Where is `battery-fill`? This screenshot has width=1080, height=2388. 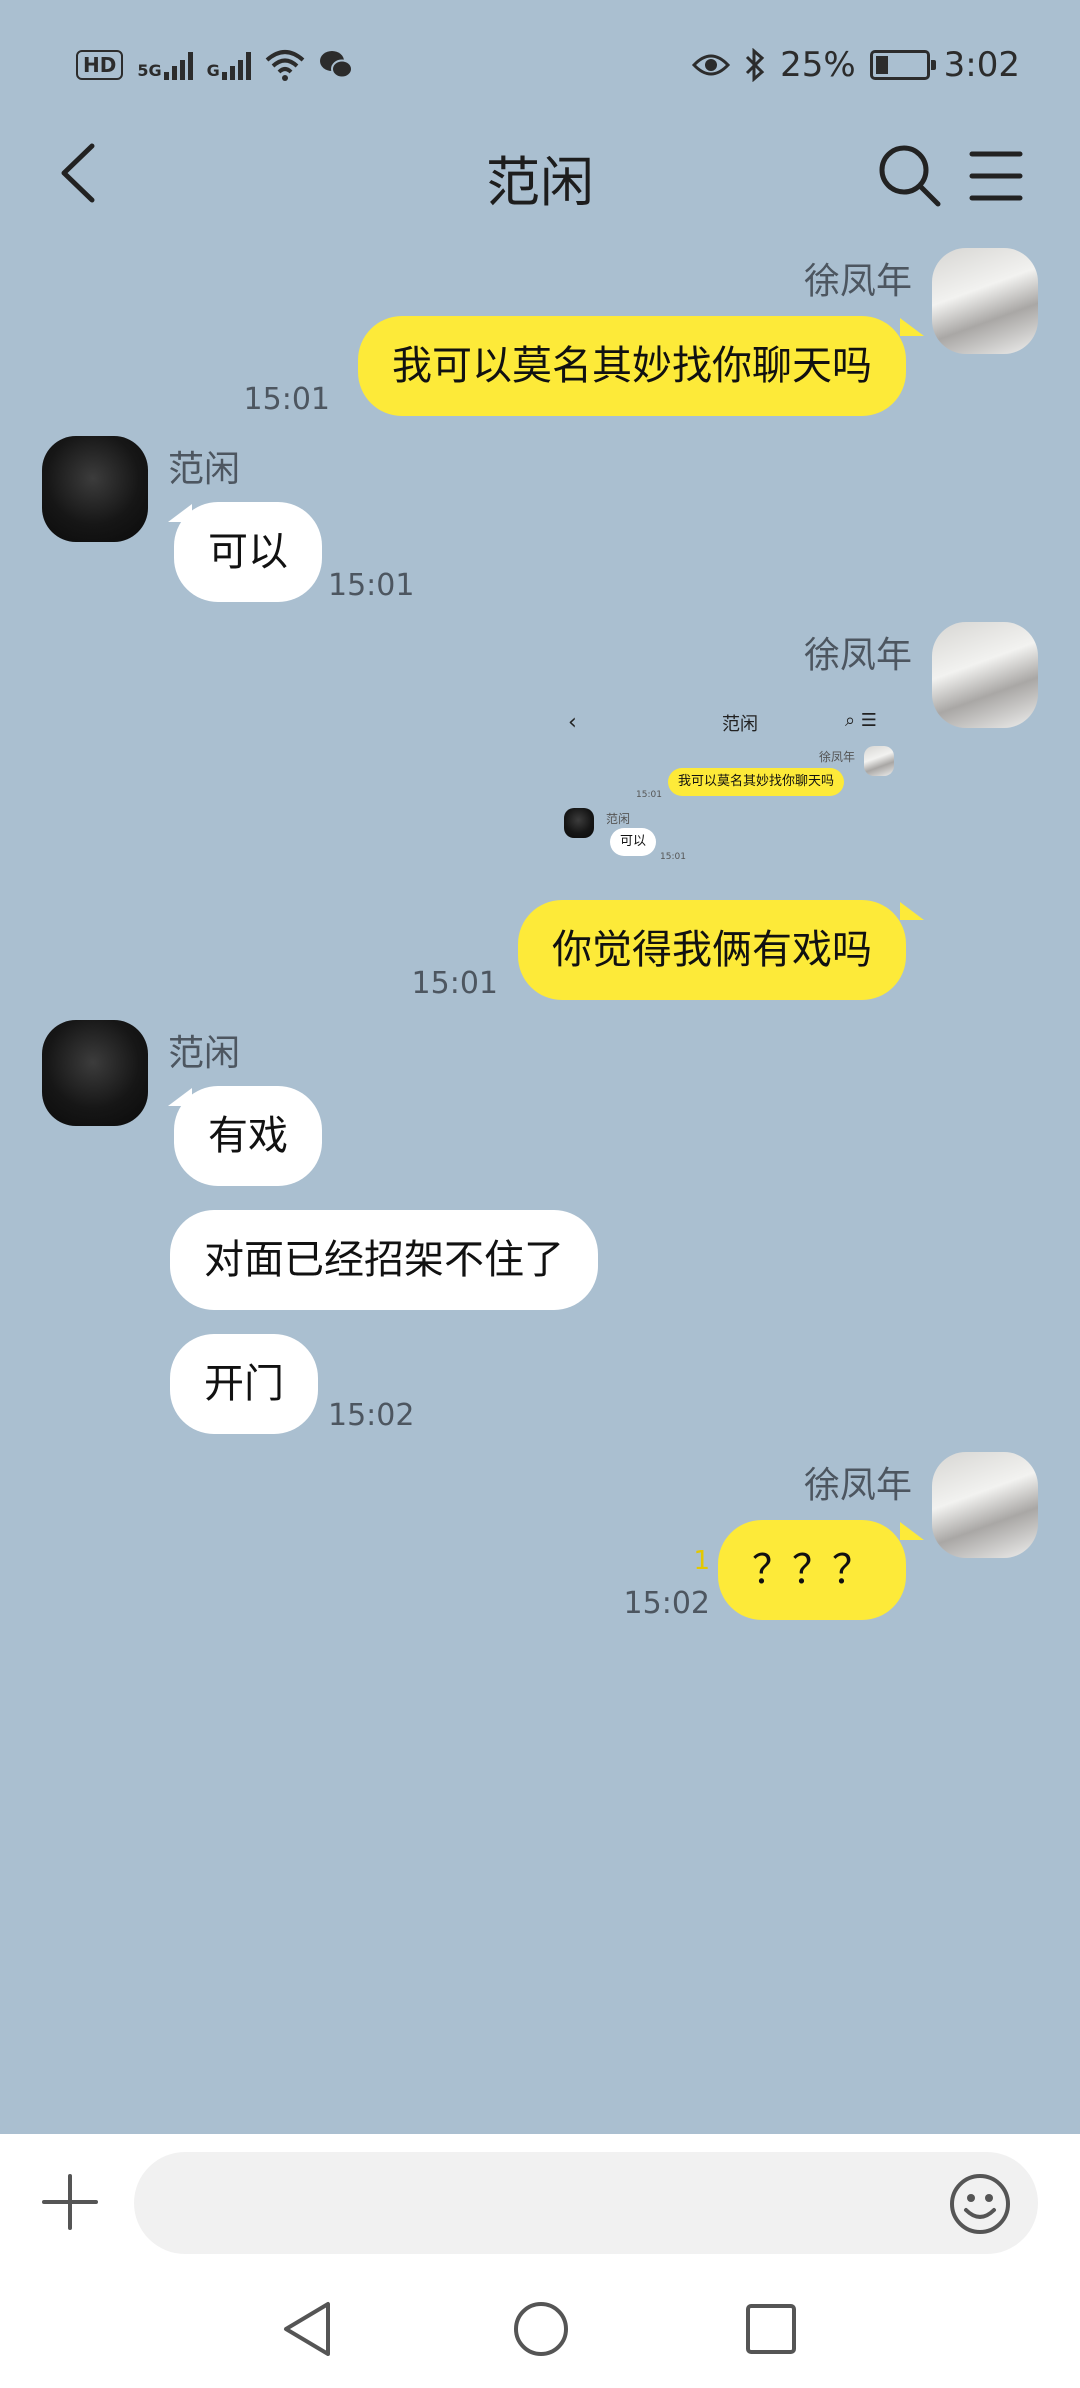
battery-fill is located at coordinates (881, 65).